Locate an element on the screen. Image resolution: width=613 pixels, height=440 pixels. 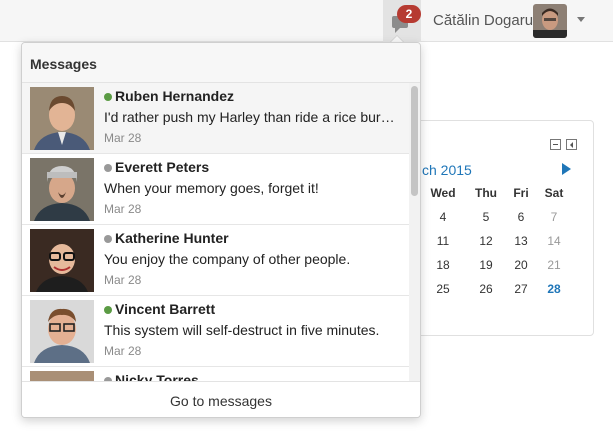
top-navbar: 2 Cătălin Dogaru is located at coordinates (306, 21).